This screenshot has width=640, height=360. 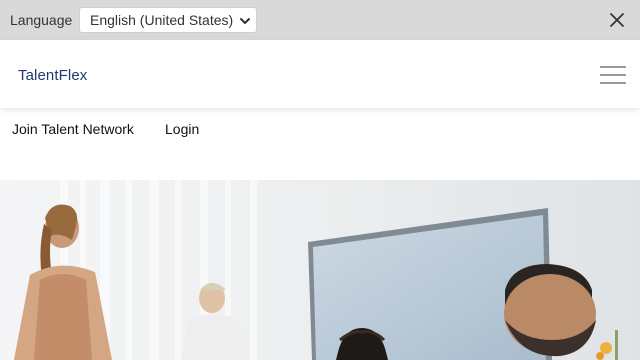 I want to click on language-select-value: English (United States), so click(x=162, y=20).